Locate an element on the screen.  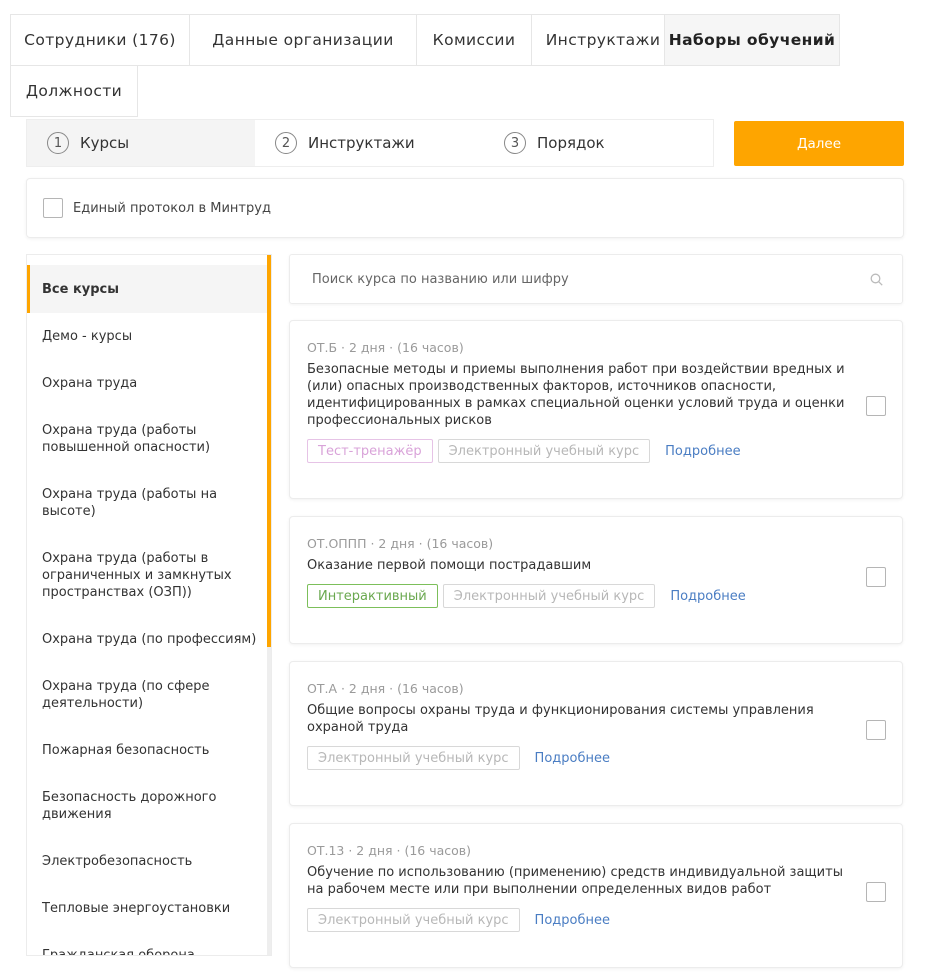
step-number: 3 is located at coordinates (515, 143).